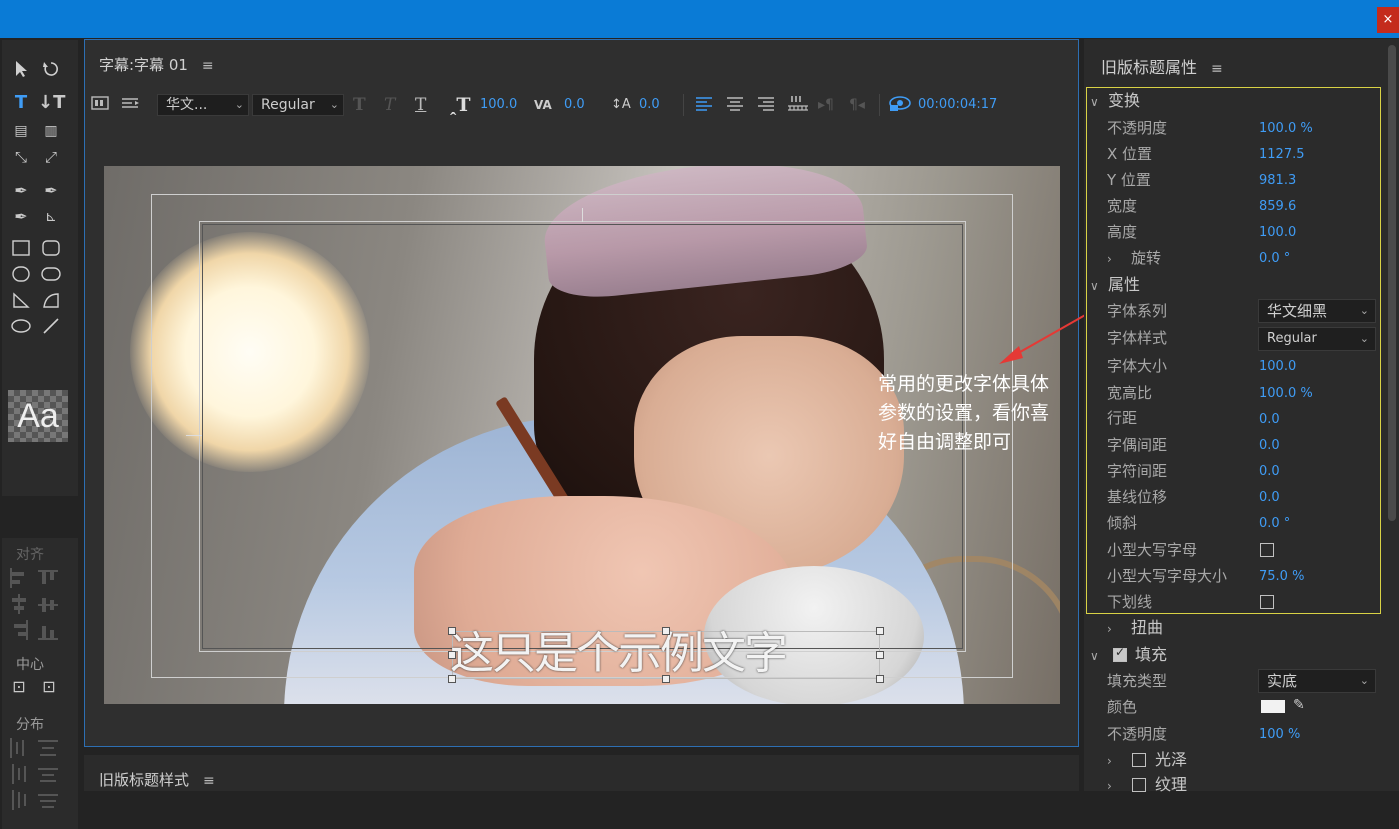 This screenshot has width=1399, height=829. What do you see at coordinates (1299, 705) in the screenshot?
I see `eyedropper-icon: ✎` at bounding box center [1299, 705].